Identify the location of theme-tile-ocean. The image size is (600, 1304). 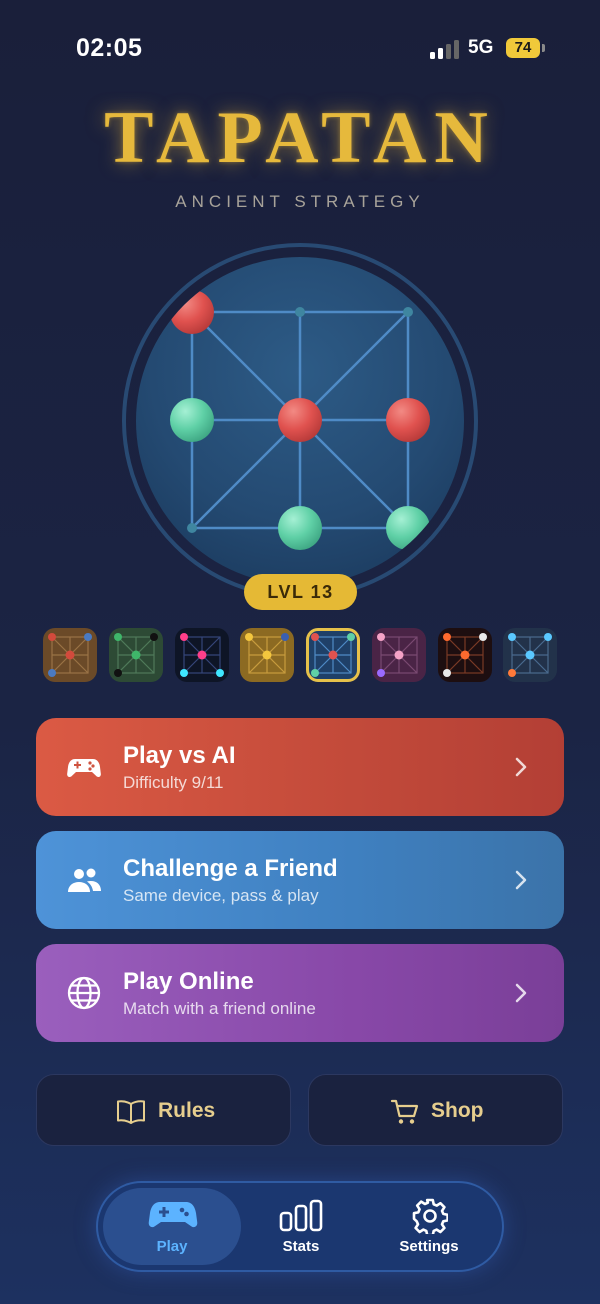
(333, 655).